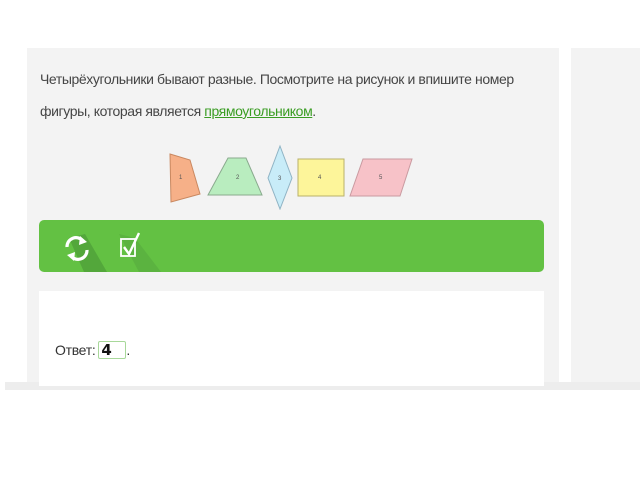 The image size is (640, 480). What do you see at coordinates (258, 111) in the screenshot?
I see `rectangle-link: прямоугольником` at bounding box center [258, 111].